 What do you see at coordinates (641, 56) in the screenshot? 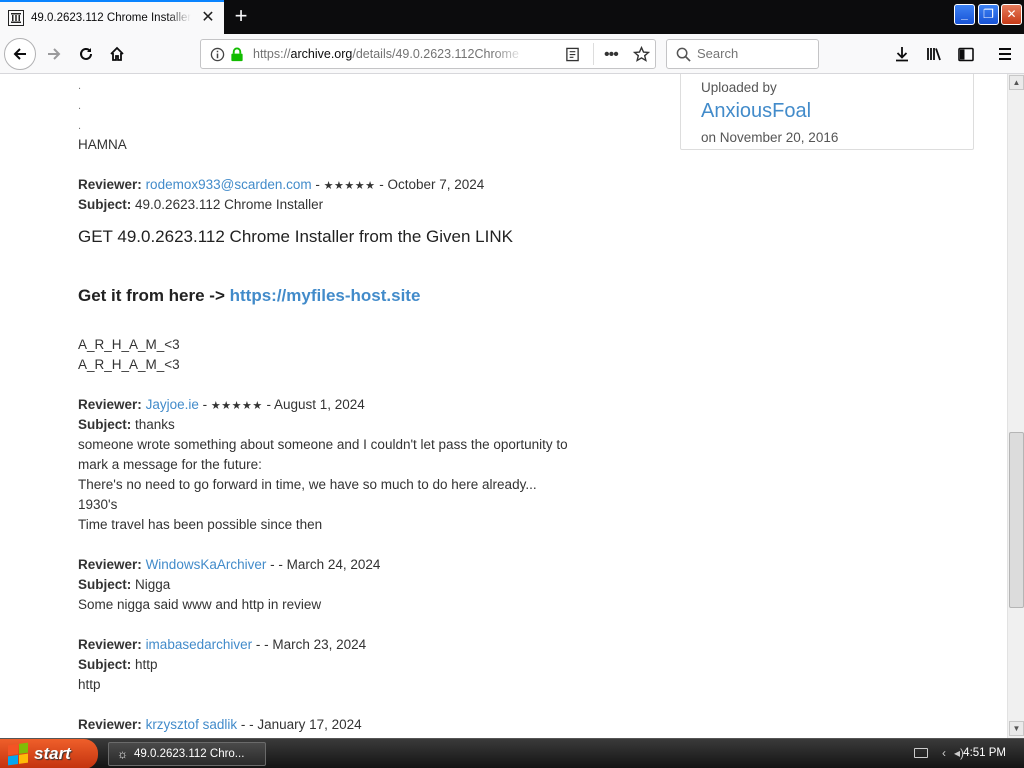
I see `bookmark-star-icon` at bounding box center [641, 56].